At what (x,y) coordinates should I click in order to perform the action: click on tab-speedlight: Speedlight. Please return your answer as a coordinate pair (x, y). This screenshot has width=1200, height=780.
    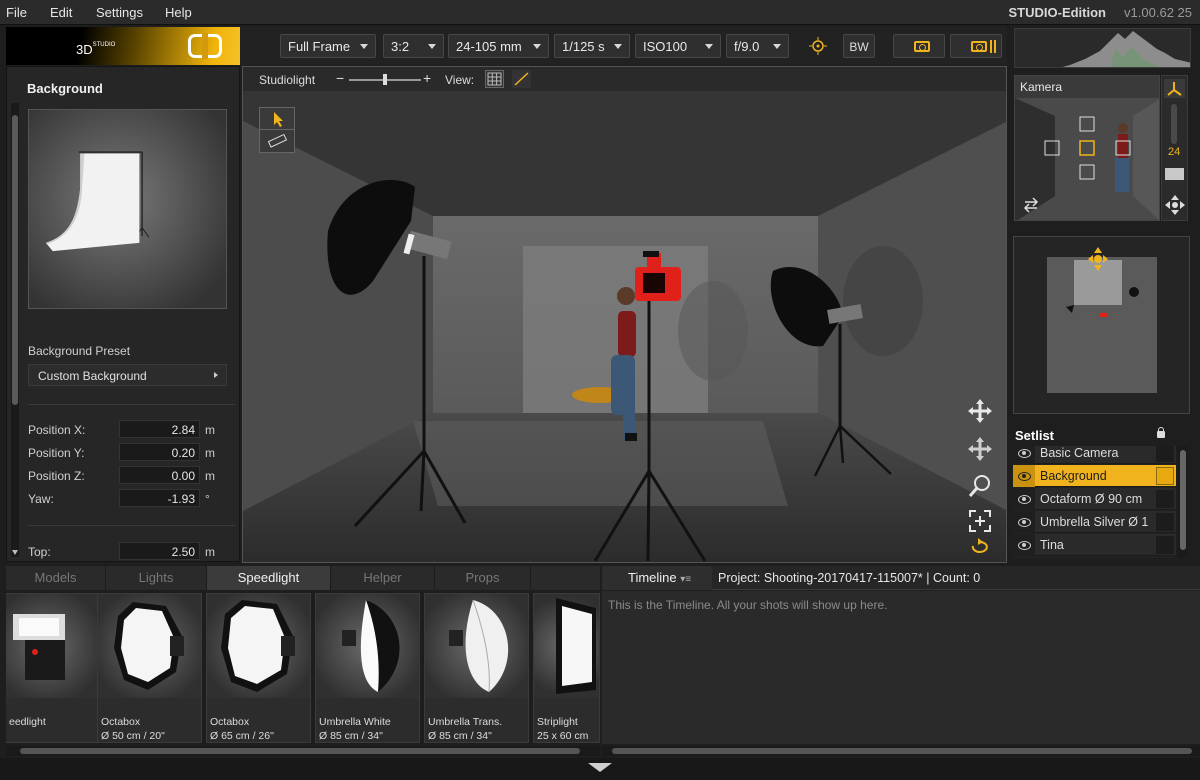
    Looking at the image, I should click on (269, 578).